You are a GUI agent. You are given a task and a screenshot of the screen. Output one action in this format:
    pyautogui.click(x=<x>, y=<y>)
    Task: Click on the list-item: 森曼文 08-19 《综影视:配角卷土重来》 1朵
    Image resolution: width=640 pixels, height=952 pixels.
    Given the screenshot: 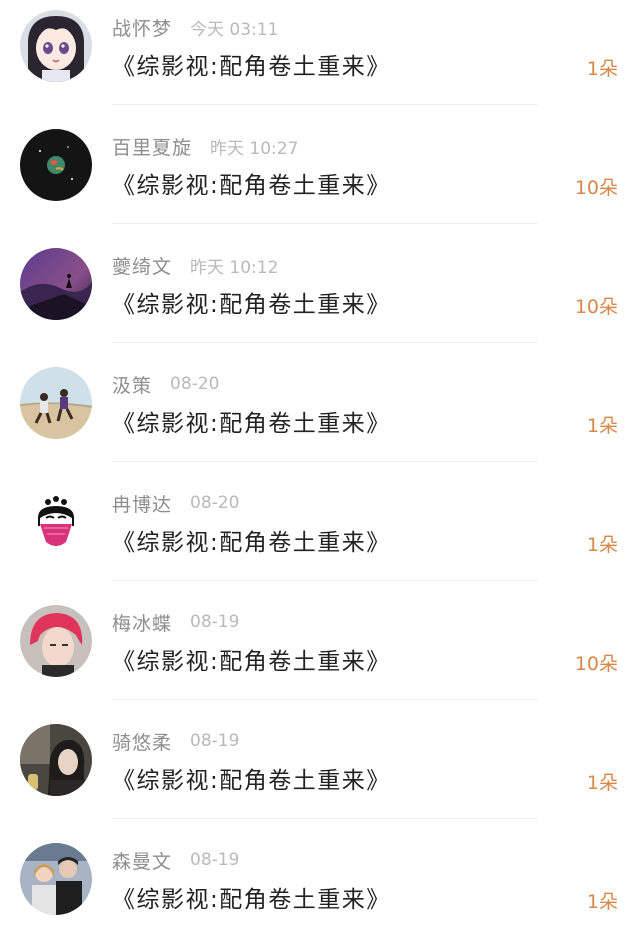 What is the action you would take?
    pyautogui.click(x=320, y=892)
    